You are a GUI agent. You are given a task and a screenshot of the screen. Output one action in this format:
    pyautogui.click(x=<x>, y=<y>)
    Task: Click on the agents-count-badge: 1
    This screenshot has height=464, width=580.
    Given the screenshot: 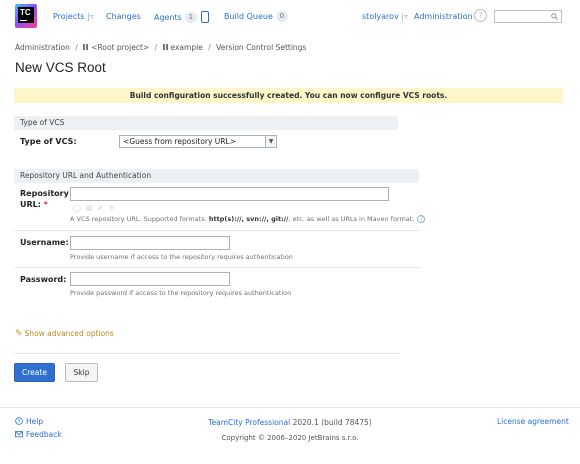 What is the action you would take?
    pyautogui.click(x=190, y=17)
    